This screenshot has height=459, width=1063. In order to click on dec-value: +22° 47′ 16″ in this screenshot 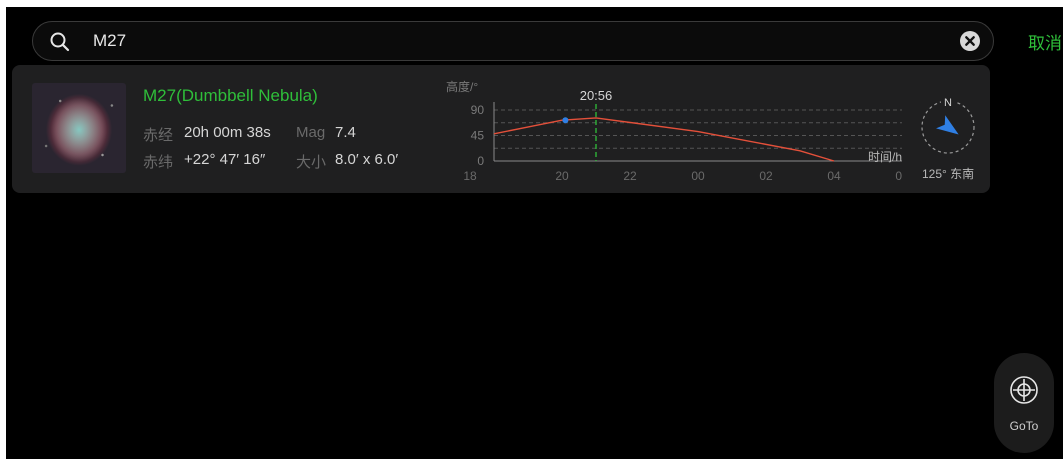, I will do `click(225, 159)`.